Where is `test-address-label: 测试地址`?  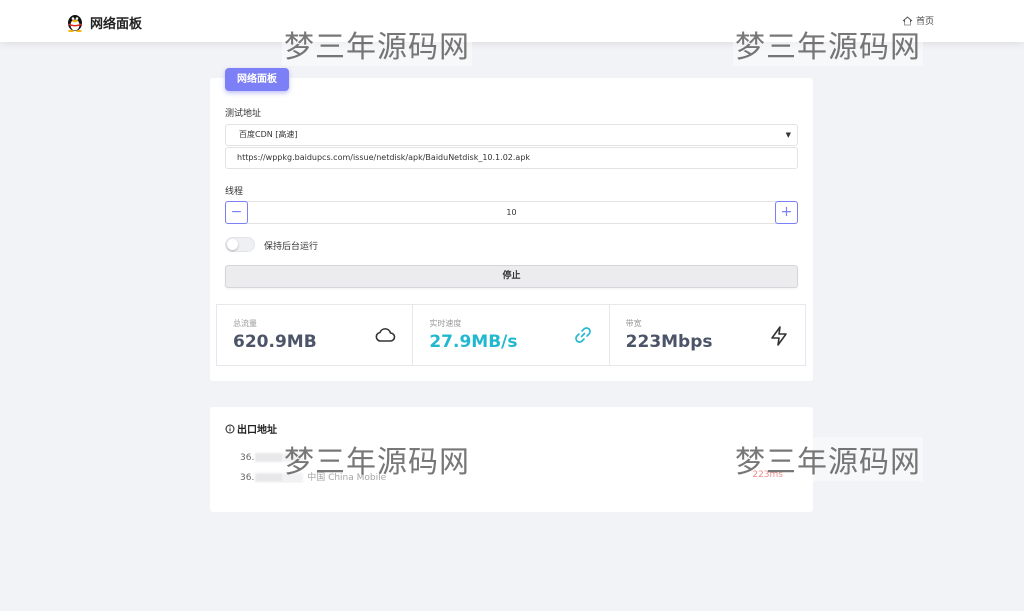 test-address-label: 测试地址 is located at coordinates (243, 114).